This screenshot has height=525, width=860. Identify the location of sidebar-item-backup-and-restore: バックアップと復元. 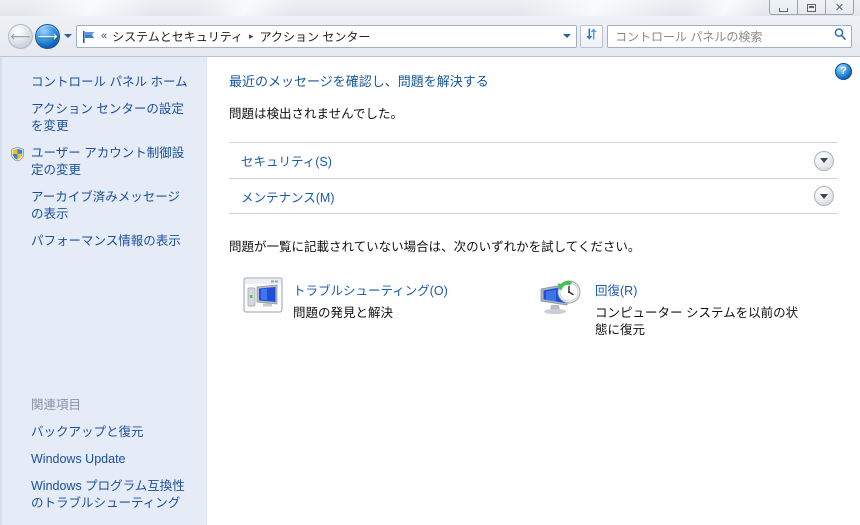
(103, 432).